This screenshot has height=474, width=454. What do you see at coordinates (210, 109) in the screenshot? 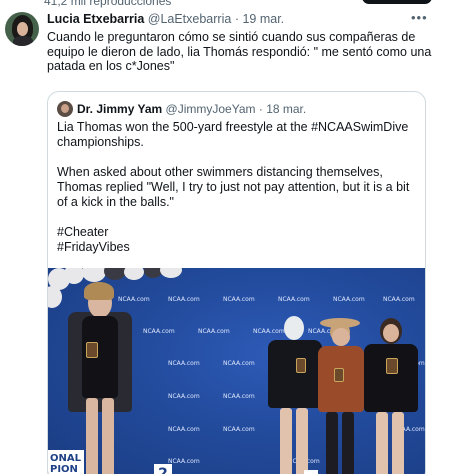
I see `quoted-author-handle: @JimmyJoeYam` at bounding box center [210, 109].